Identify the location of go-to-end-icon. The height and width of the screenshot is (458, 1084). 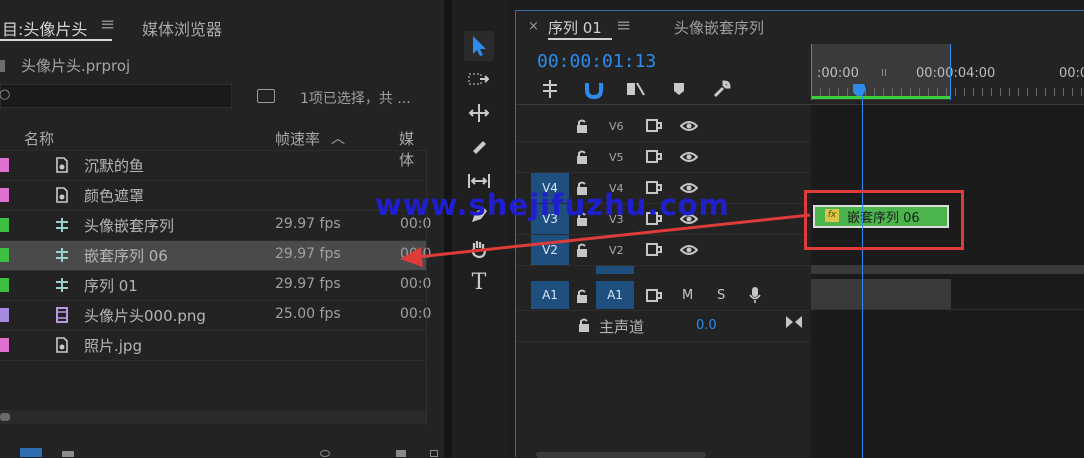
(794, 322).